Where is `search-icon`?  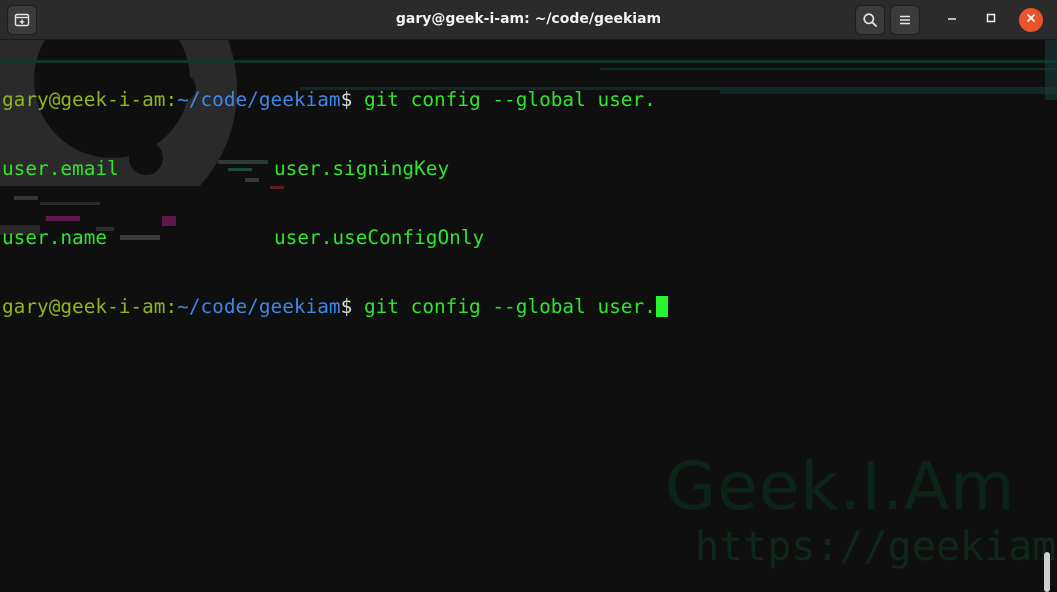 search-icon is located at coordinates (870, 20).